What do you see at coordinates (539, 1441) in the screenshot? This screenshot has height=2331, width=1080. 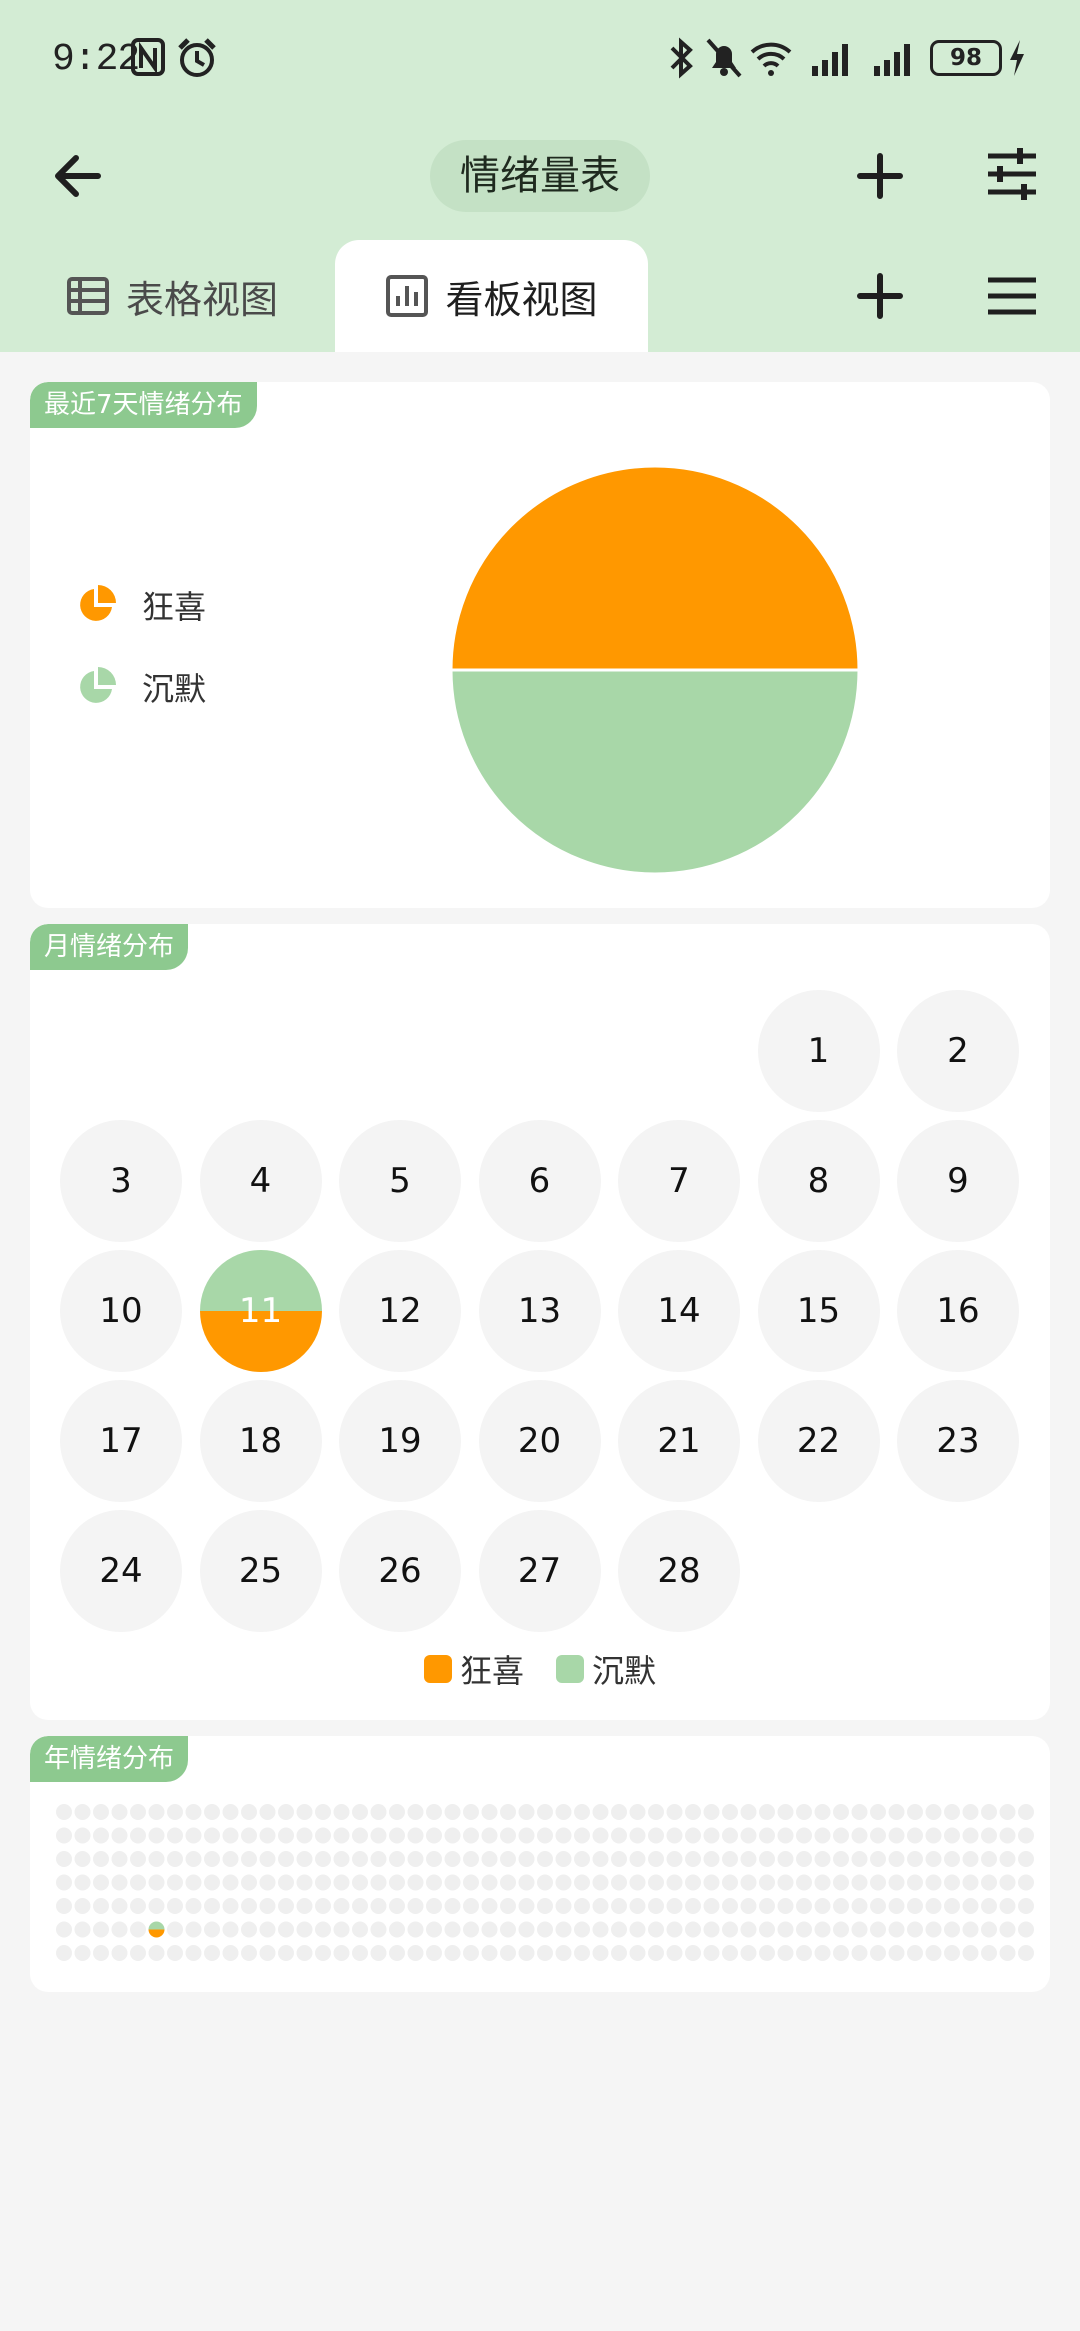 I see `calendar-day-20: 20` at bounding box center [539, 1441].